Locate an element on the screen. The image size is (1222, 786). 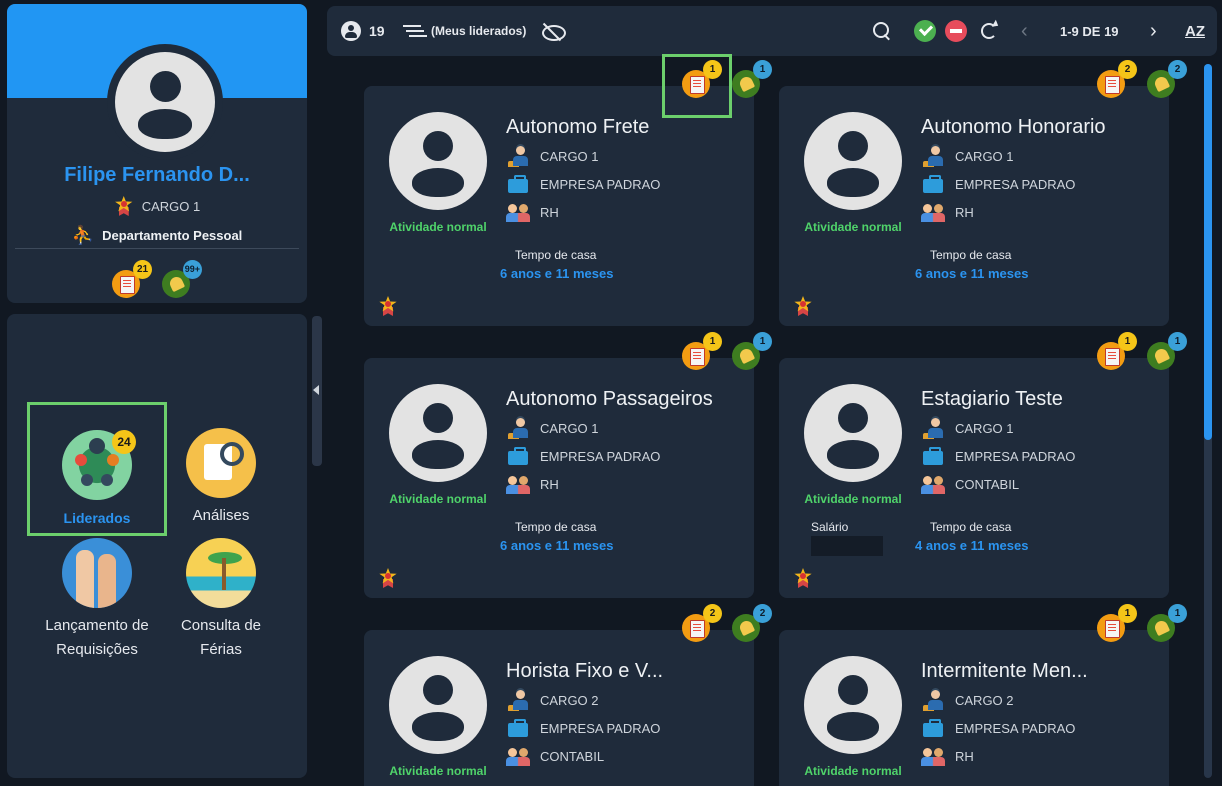
refresh-icon is located at coordinates (989, 31).